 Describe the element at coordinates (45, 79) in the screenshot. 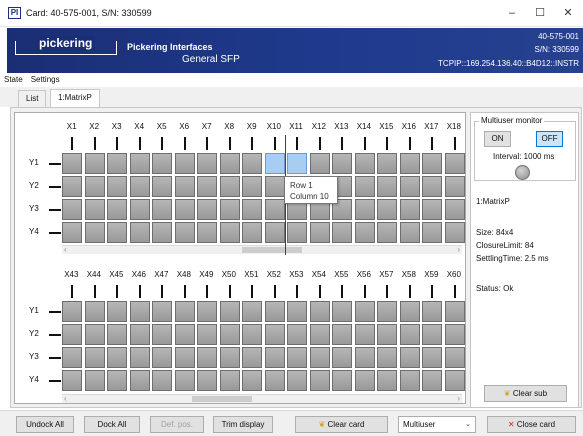

I see `menu-settings: Settings` at that location.